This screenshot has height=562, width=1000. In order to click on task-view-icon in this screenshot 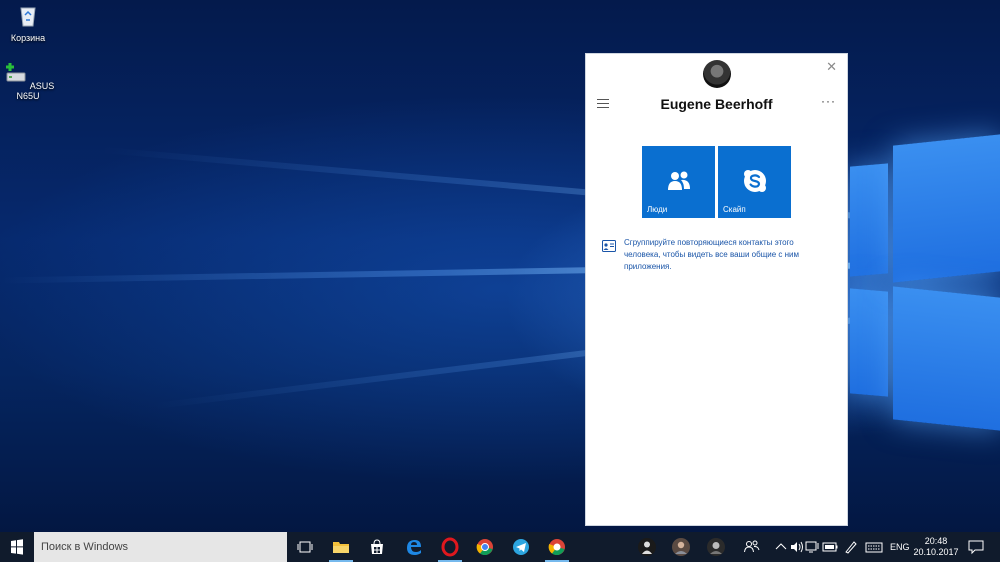, I will do `click(305, 547)`.